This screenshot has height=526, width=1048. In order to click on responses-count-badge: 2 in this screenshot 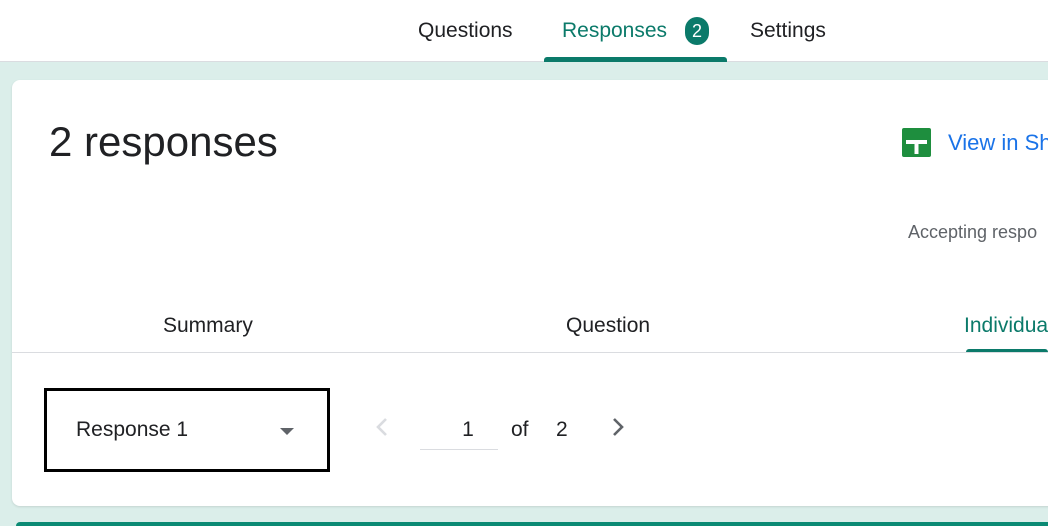, I will do `click(697, 31)`.